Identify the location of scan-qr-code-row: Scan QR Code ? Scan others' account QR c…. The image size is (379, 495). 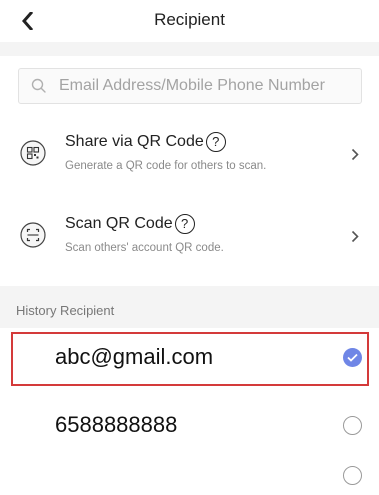
(189, 241).